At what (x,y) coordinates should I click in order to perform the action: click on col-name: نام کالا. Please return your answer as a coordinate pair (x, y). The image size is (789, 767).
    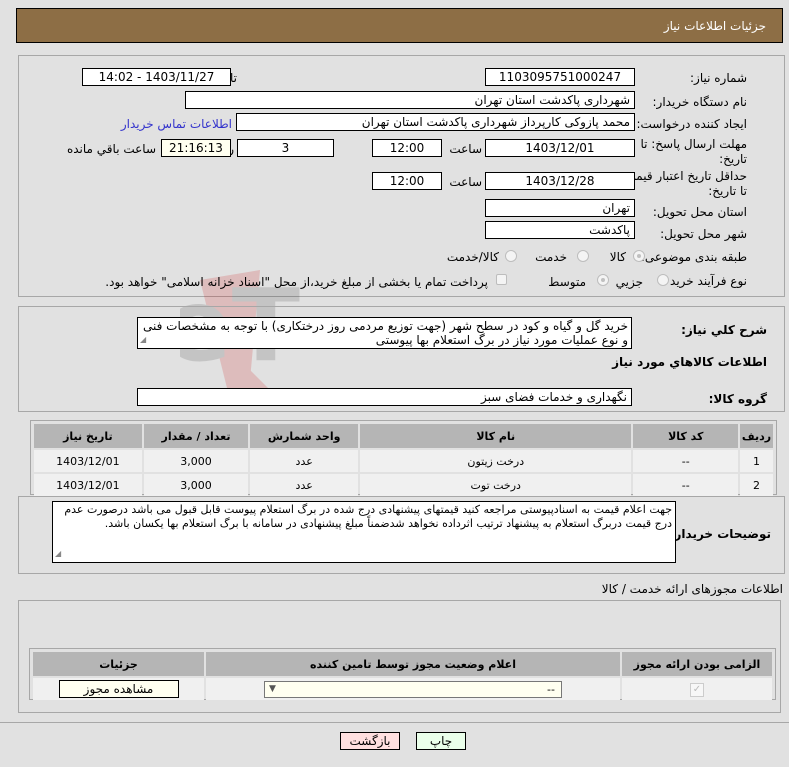
    Looking at the image, I should click on (496, 436).